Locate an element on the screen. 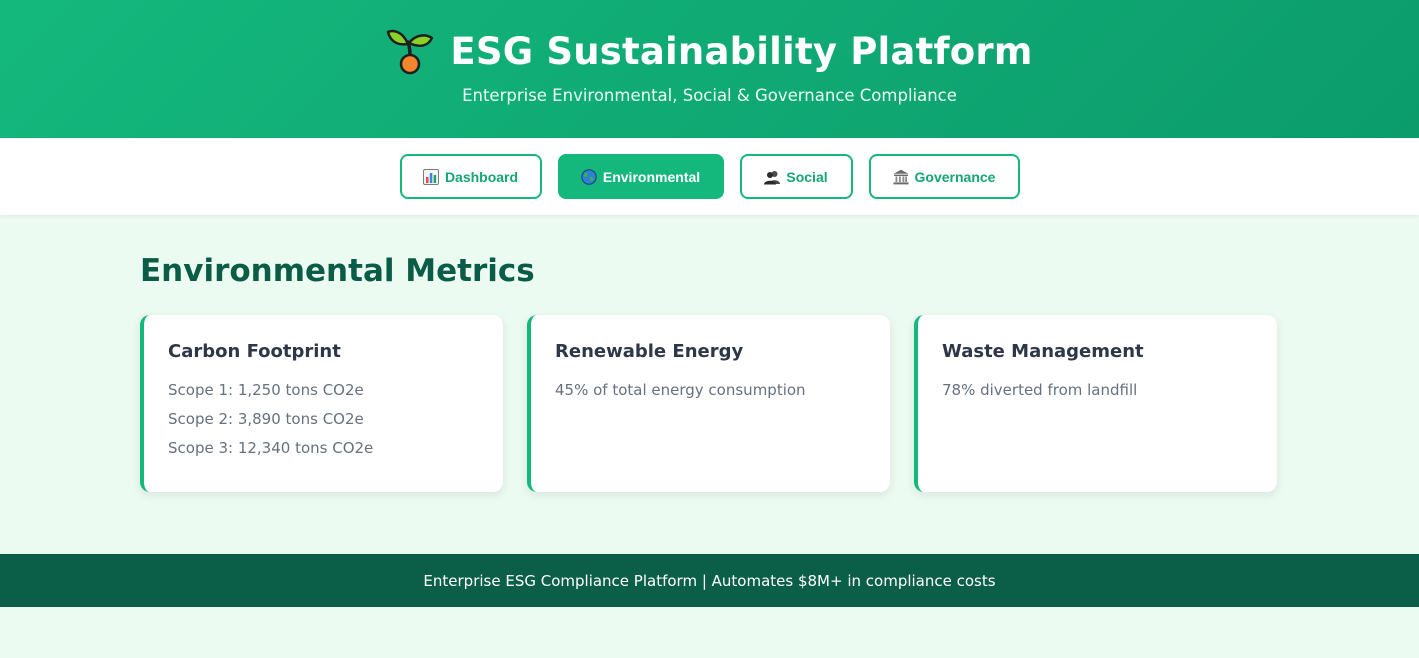  tab-governance: Governance is located at coordinates (944, 176).